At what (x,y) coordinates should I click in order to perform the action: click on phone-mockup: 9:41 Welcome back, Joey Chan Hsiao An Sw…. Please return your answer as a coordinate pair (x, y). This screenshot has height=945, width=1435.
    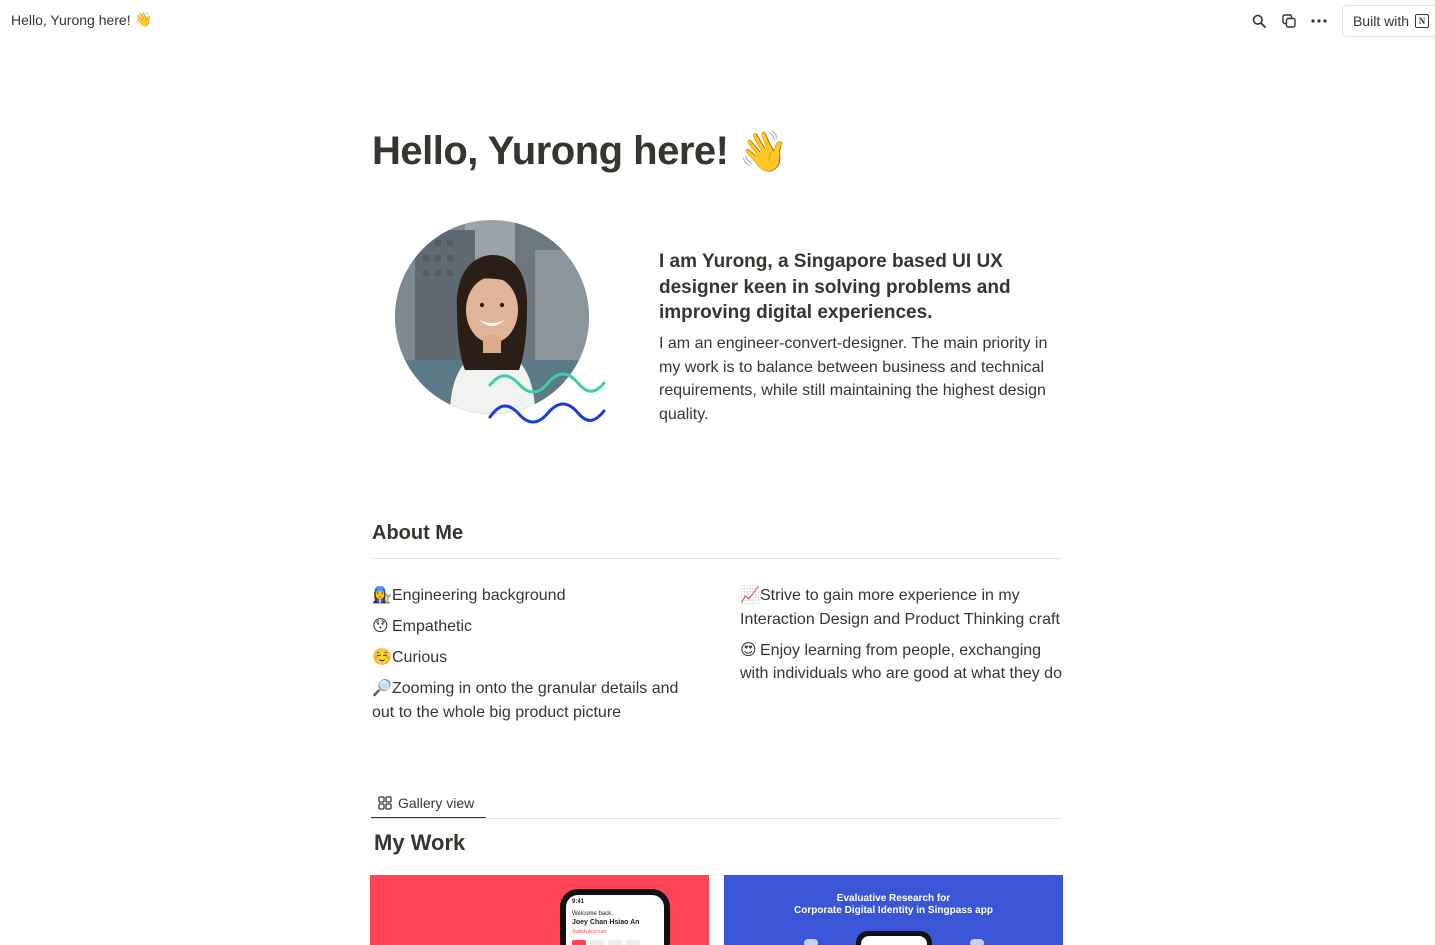
    Looking at the image, I should click on (615, 917).